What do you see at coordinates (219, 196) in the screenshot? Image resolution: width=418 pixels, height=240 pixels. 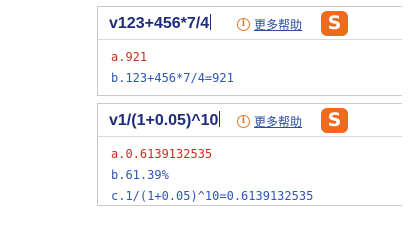 I see `result-text: 1/(1+0.05)^10=0.6139132535` at bounding box center [219, 196].